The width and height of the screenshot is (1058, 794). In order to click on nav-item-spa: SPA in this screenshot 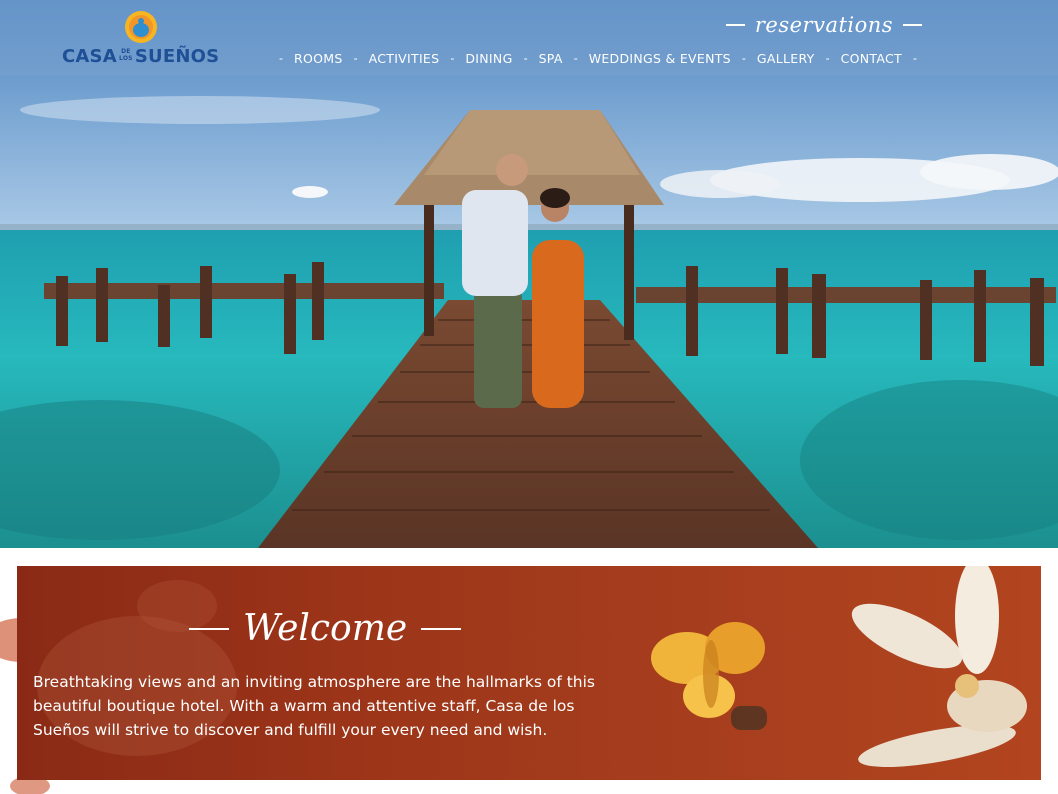, I will do `click(551, 58)`.